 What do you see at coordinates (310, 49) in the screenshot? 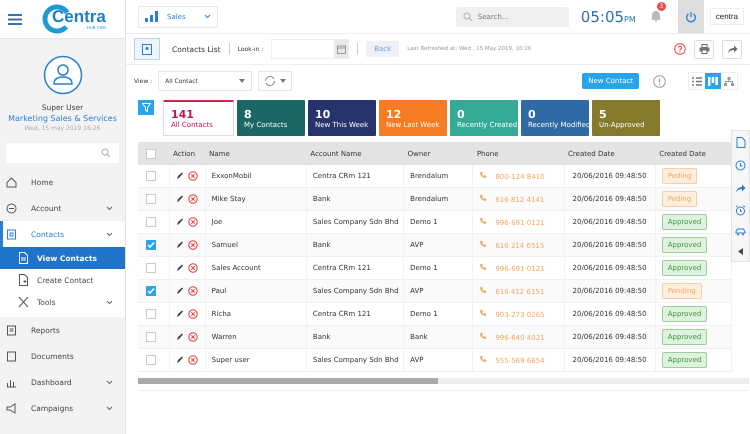
I see `date-field` at bounding box center [310, 49].